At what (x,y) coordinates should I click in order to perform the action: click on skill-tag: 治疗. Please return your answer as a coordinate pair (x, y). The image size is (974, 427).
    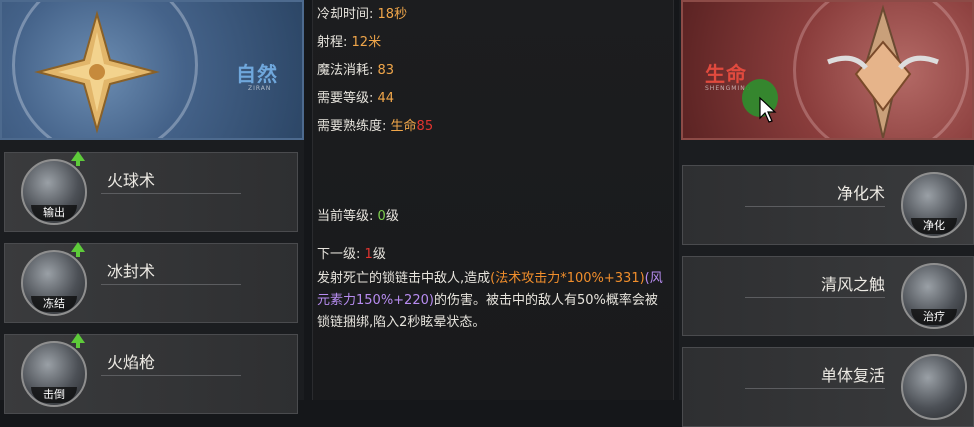
    Looking at the image, I should click on (934, 317).